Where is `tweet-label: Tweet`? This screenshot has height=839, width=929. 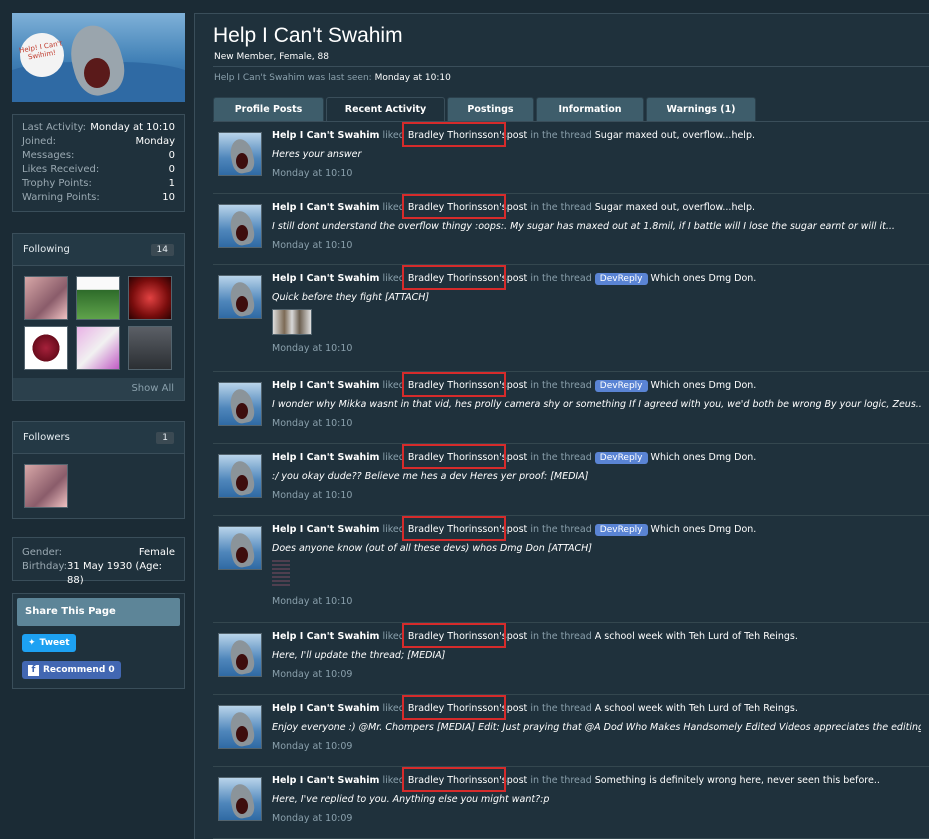
tweet-label: Tweet is located at coordinates (54, 643).